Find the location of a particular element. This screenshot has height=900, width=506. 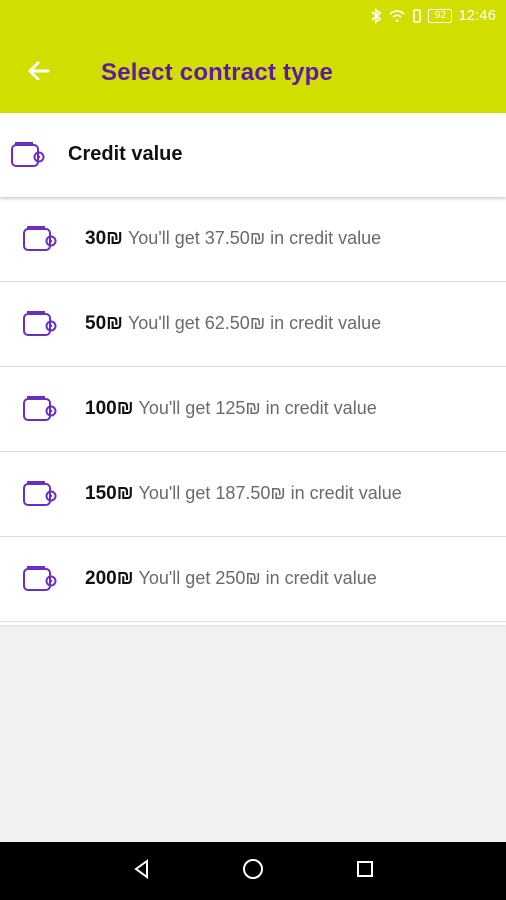

option-description: You'll get 250₪ in credit value is located at coordinates (257, 578).